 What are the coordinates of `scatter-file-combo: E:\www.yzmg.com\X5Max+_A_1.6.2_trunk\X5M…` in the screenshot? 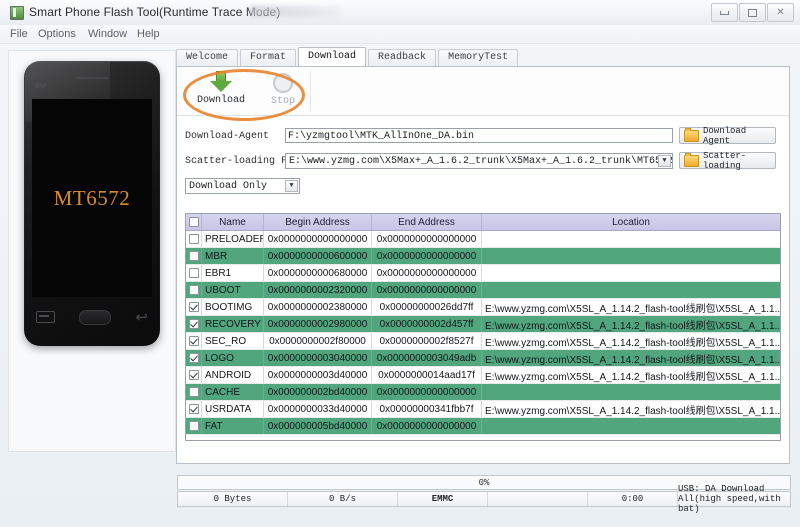 It's located at (479, 161).